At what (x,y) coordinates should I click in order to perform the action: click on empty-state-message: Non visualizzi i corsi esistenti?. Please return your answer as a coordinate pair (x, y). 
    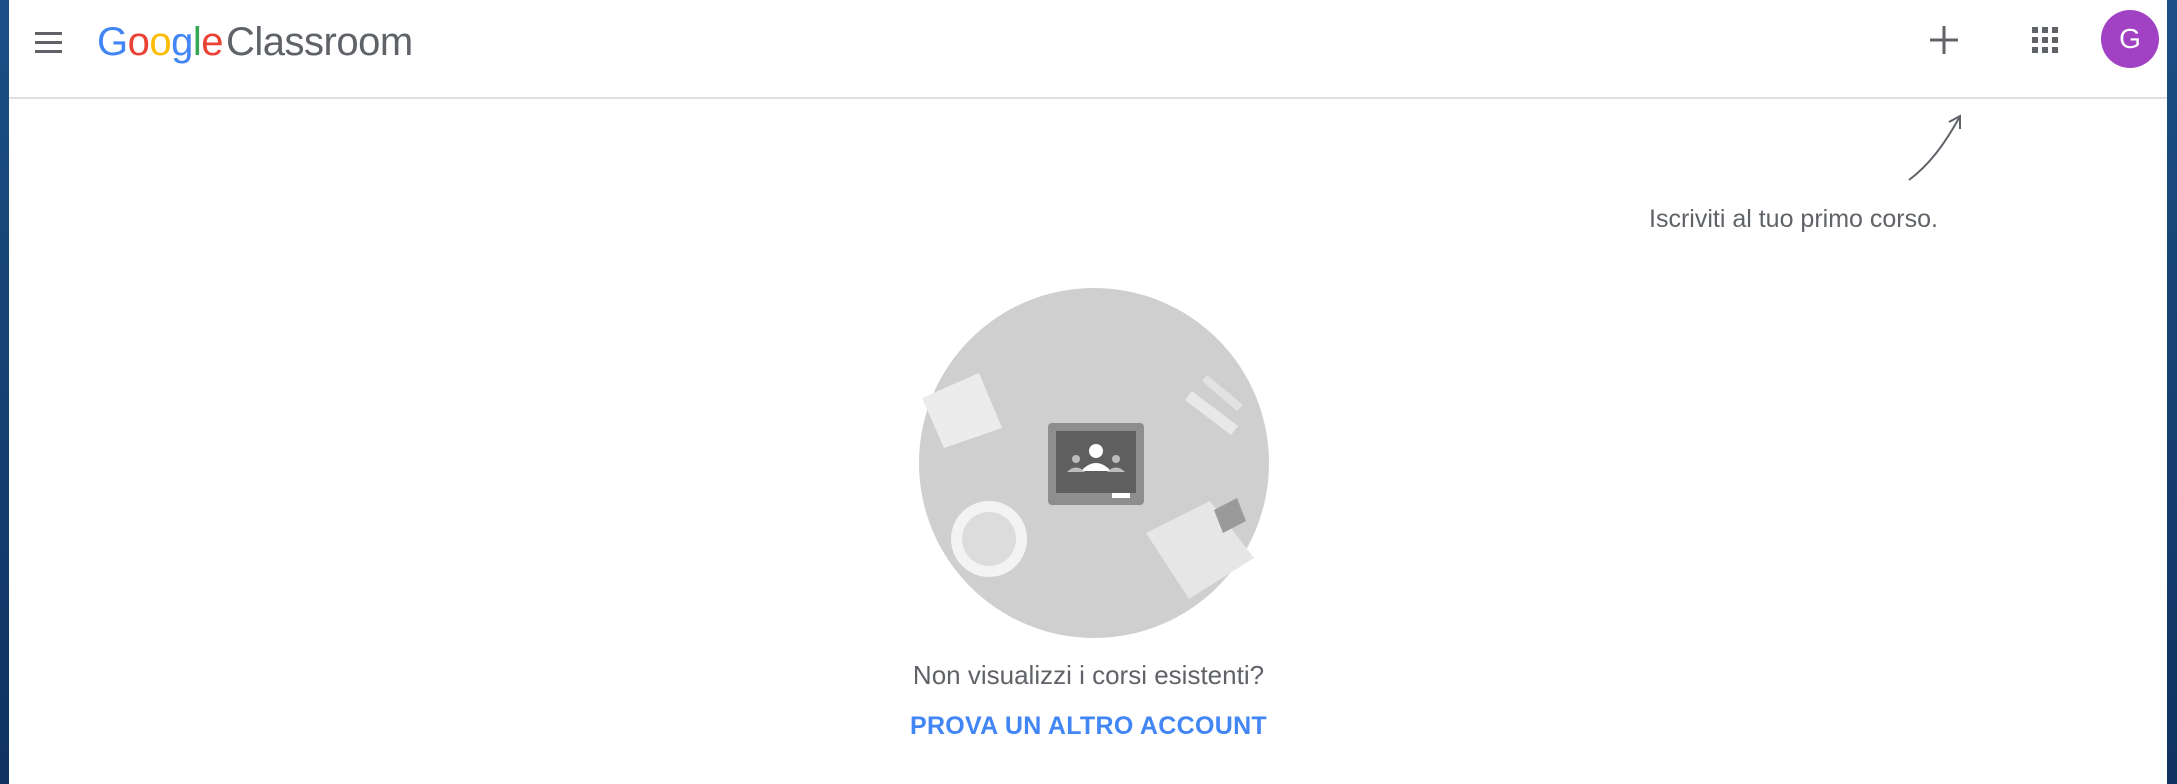
    Looking at the image, I should click on (1088, 675).